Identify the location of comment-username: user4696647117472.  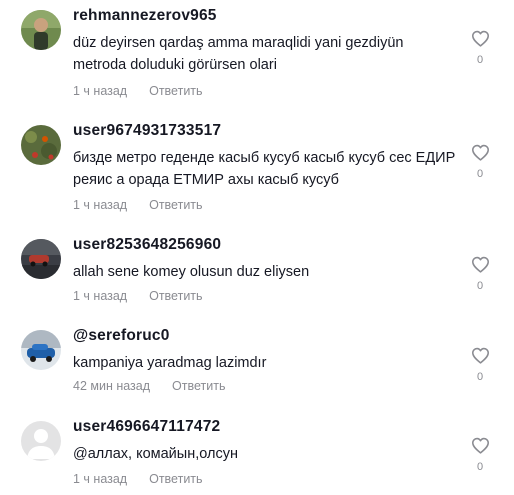
(146, 427).